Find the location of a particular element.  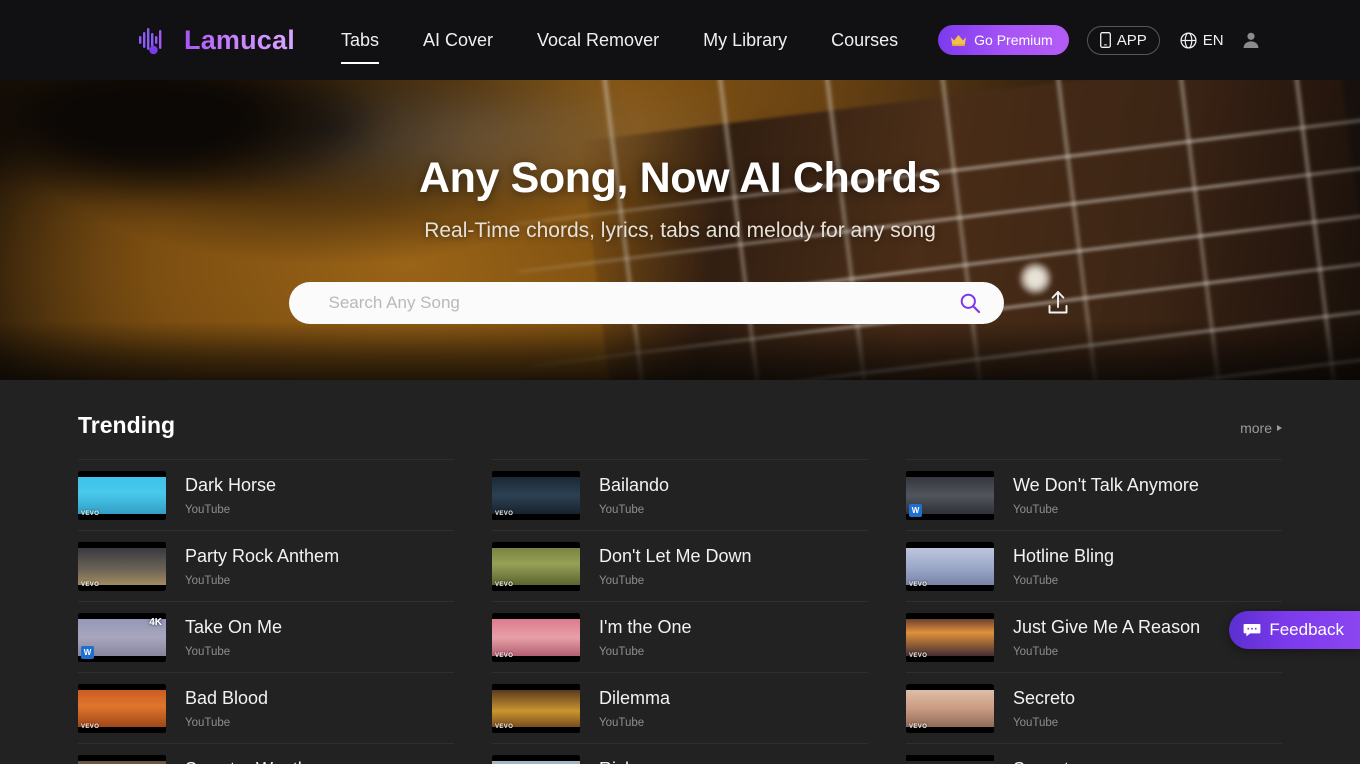

song-meta: Sweater WeatherYouTube is located at coordinates (254, 761).